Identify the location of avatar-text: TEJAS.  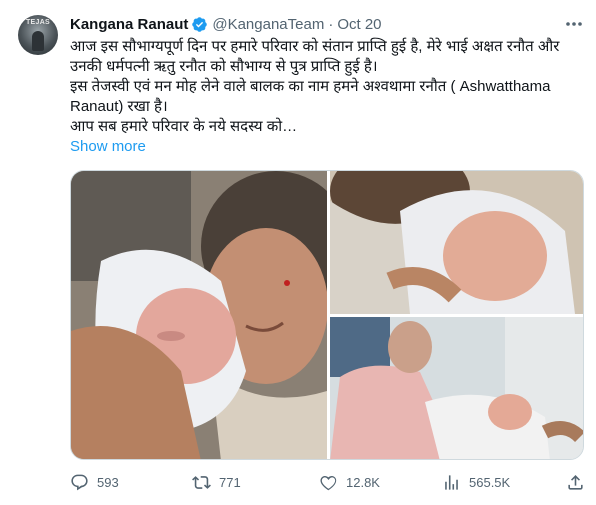
(38, 22).